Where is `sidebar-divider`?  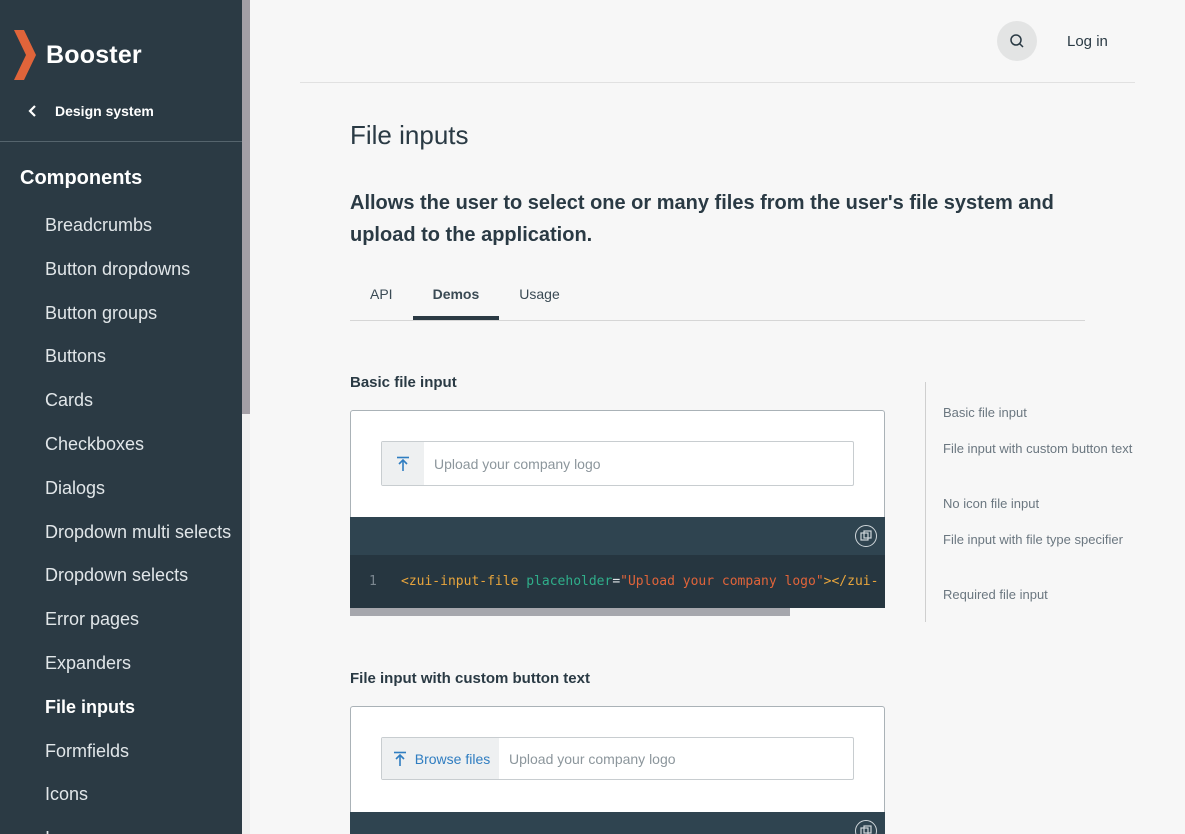 sidebar-divider is located at coordinates (121, 141).